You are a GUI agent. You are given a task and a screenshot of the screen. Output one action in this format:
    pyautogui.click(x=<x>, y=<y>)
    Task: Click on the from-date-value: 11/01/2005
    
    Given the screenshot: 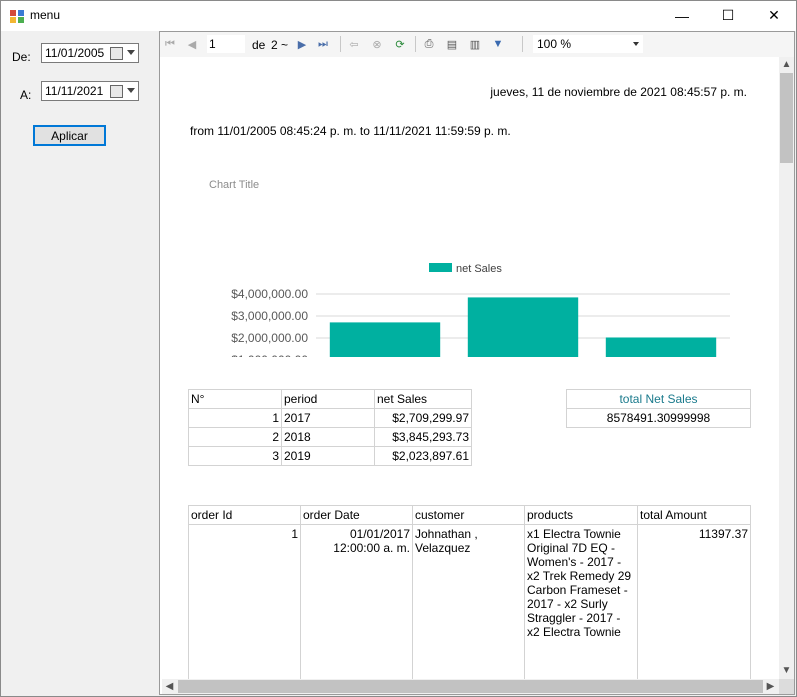 What is the action you would take?
    pyautogui.click(x=75, y=53)
    